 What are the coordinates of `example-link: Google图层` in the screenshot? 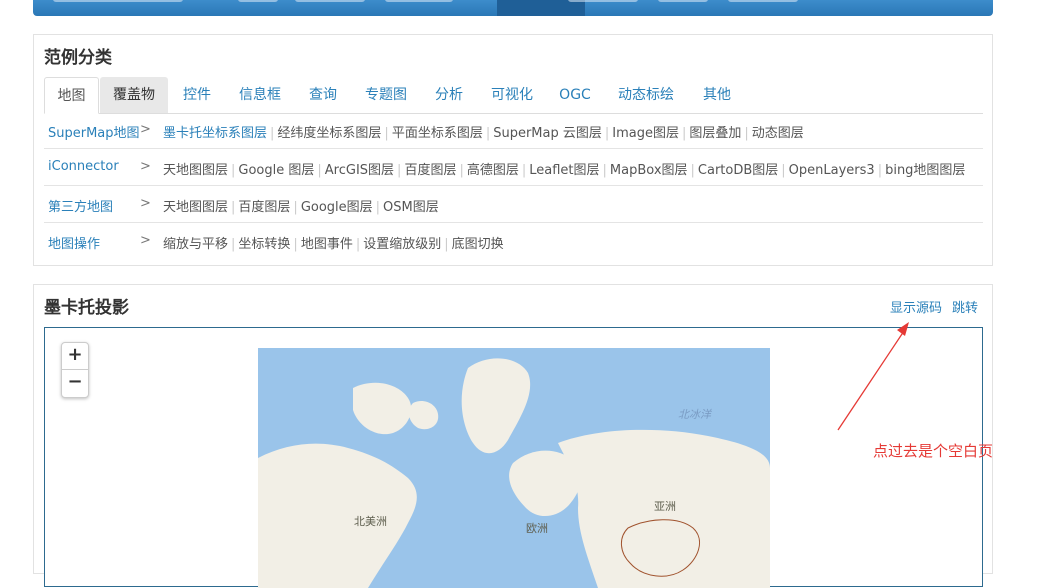 It's located at (337, 207).